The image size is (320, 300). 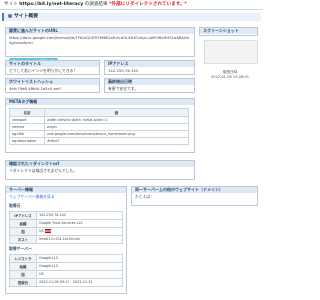 What do you see at coordinates (35, 88) in the screenshot?
I see `hash-value: 4efc79d8-4f6d4-1a5c0-ee0` at bounding box center [35, 88].